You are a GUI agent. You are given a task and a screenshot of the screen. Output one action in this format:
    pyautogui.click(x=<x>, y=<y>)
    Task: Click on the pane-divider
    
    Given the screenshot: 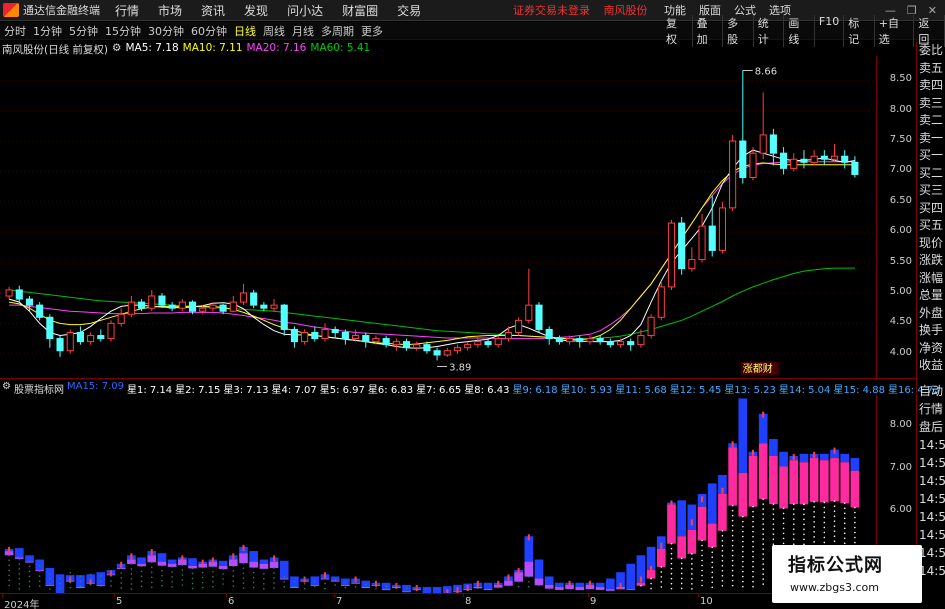 What is the action you would take?
    pyautogui.click(x=458, y=378)
    